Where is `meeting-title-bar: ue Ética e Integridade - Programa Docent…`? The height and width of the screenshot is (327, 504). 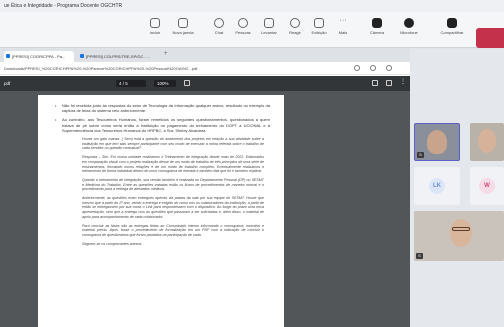
meeting-title-bar: ue Ética e Integridade - Programa Docent… is located at coordinates (252, 6).